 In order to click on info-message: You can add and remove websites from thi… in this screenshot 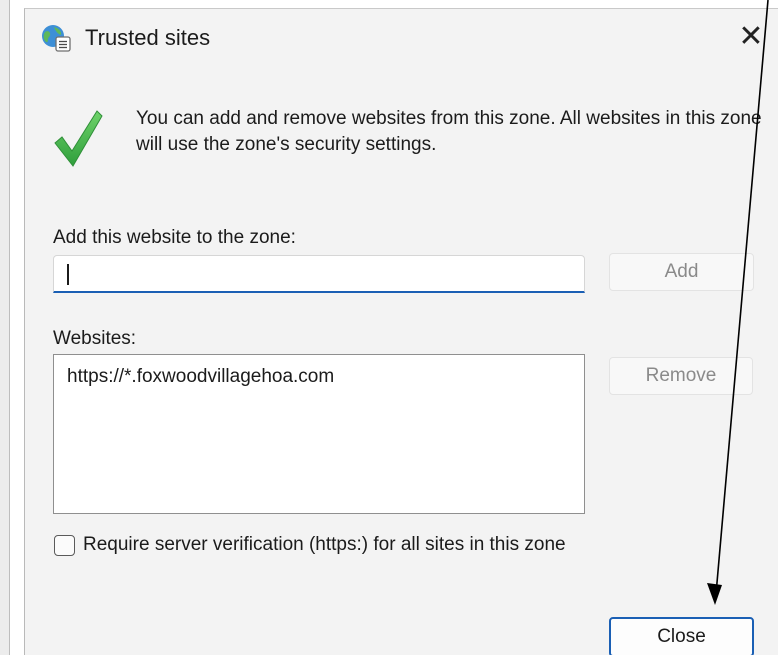, I will do `click(449, 131)`.